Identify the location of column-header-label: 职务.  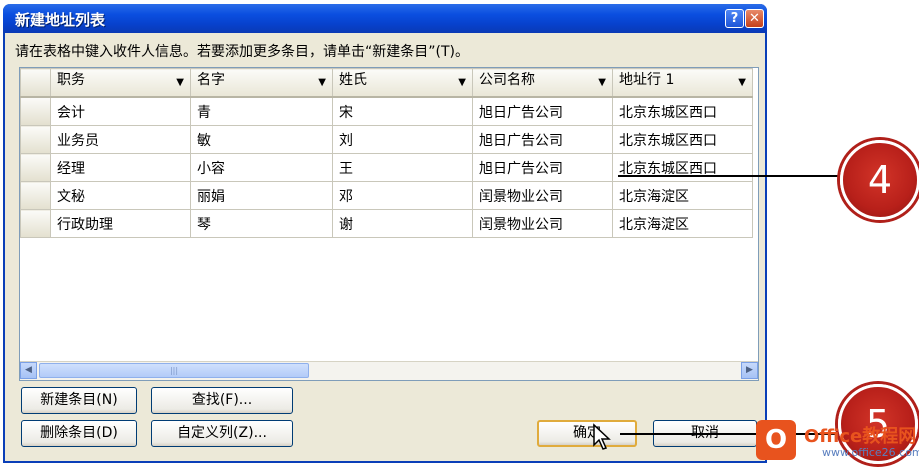
(71, 80).